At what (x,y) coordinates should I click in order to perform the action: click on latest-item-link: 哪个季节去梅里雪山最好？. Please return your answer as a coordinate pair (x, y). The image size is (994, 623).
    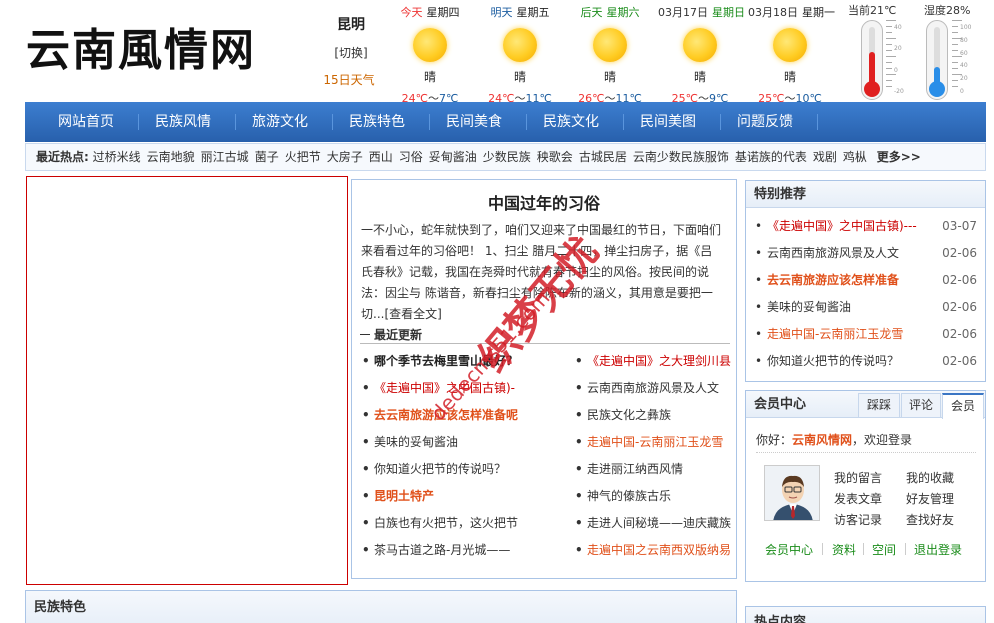
    Looking at the image, I should click on (446, 361).